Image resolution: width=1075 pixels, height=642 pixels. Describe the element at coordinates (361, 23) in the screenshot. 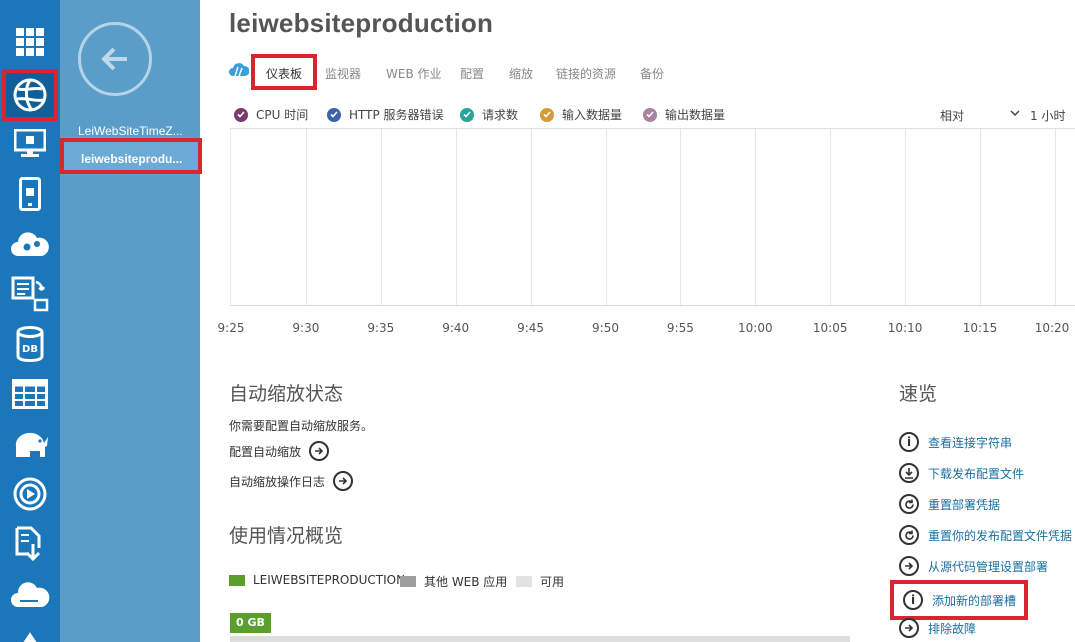

I see `page-title: leiwebsiteproduction` at that location.